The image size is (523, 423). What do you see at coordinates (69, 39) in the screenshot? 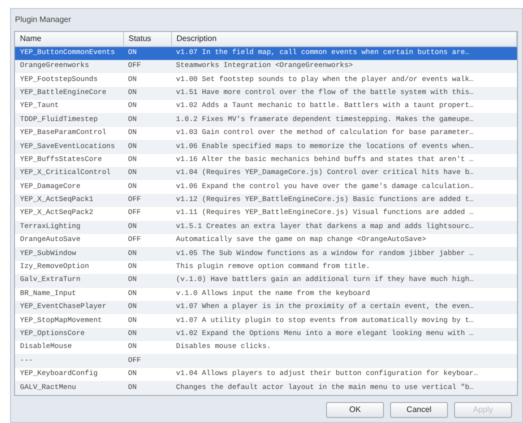
I see `column-header: Name` at bounding box center [69, 39].